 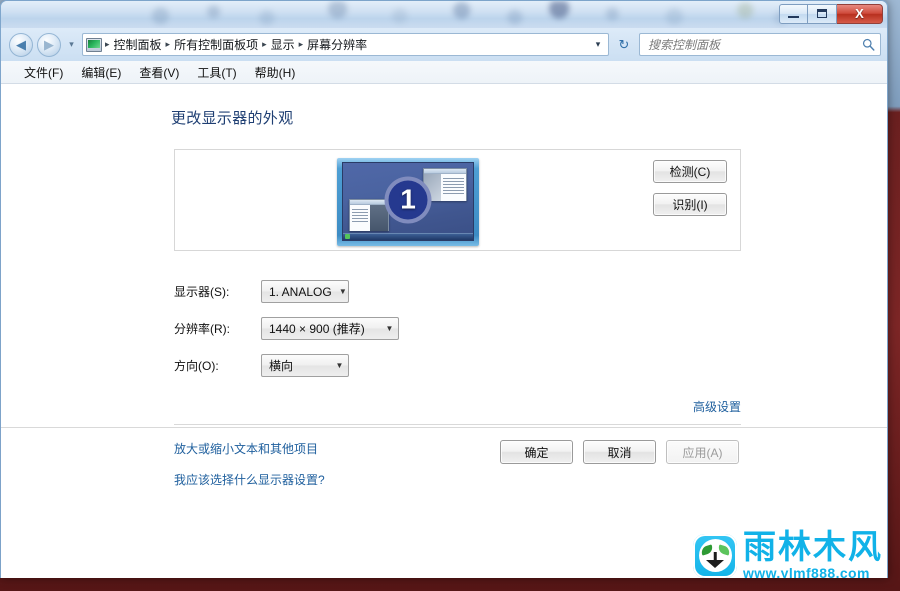 What do you see at coordinates (283, 44) in the screenshot?
I see `breadcrumb-display: 显示` at bounding box center [283, 44].